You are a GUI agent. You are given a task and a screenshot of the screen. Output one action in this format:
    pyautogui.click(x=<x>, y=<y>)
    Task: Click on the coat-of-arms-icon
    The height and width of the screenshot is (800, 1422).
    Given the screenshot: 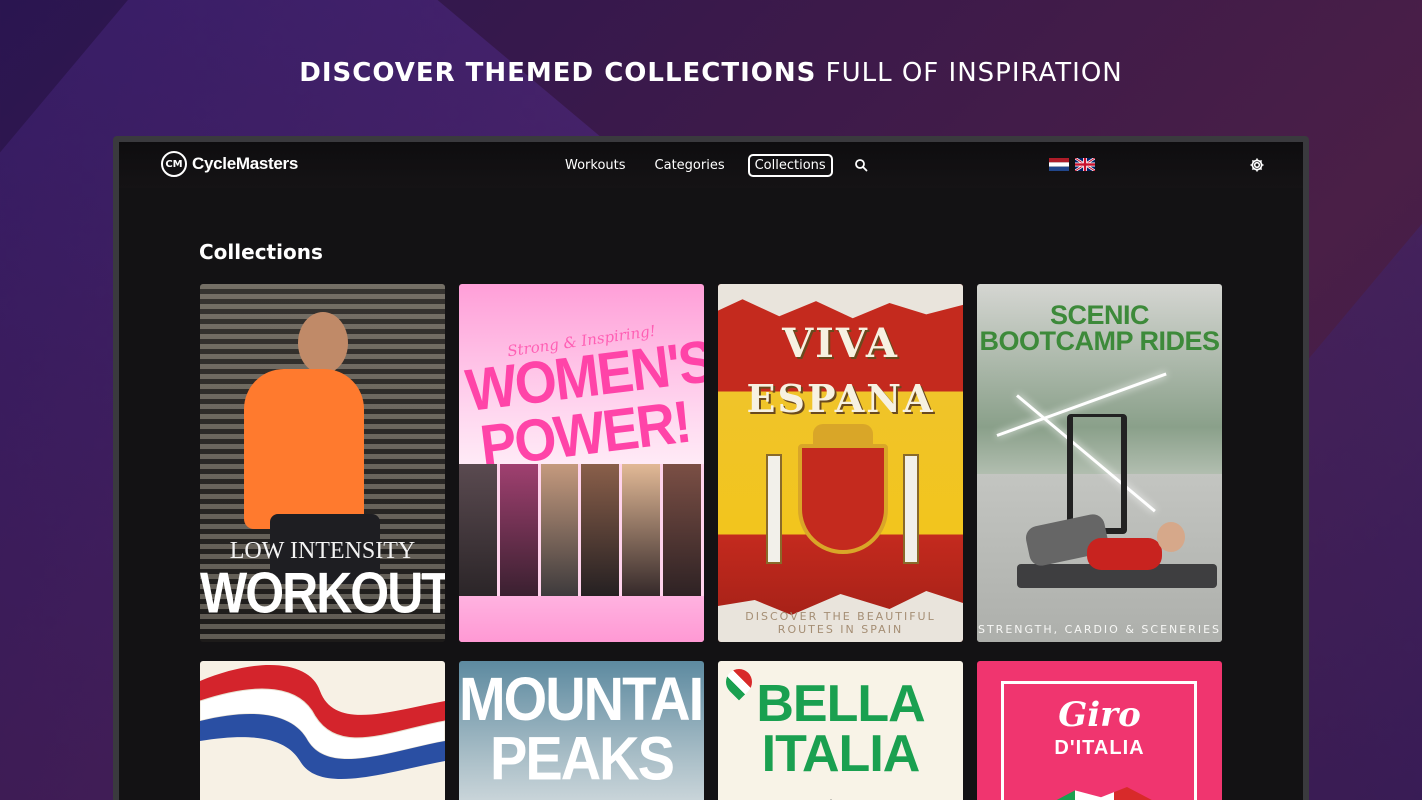 What is the action you would take?
    pyautogui.click(x=843, y=499)
    